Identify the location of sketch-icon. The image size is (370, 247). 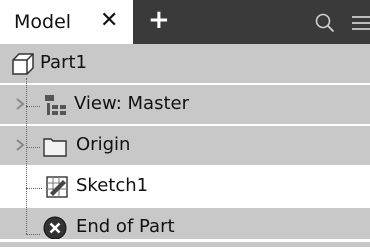
(57, 187).